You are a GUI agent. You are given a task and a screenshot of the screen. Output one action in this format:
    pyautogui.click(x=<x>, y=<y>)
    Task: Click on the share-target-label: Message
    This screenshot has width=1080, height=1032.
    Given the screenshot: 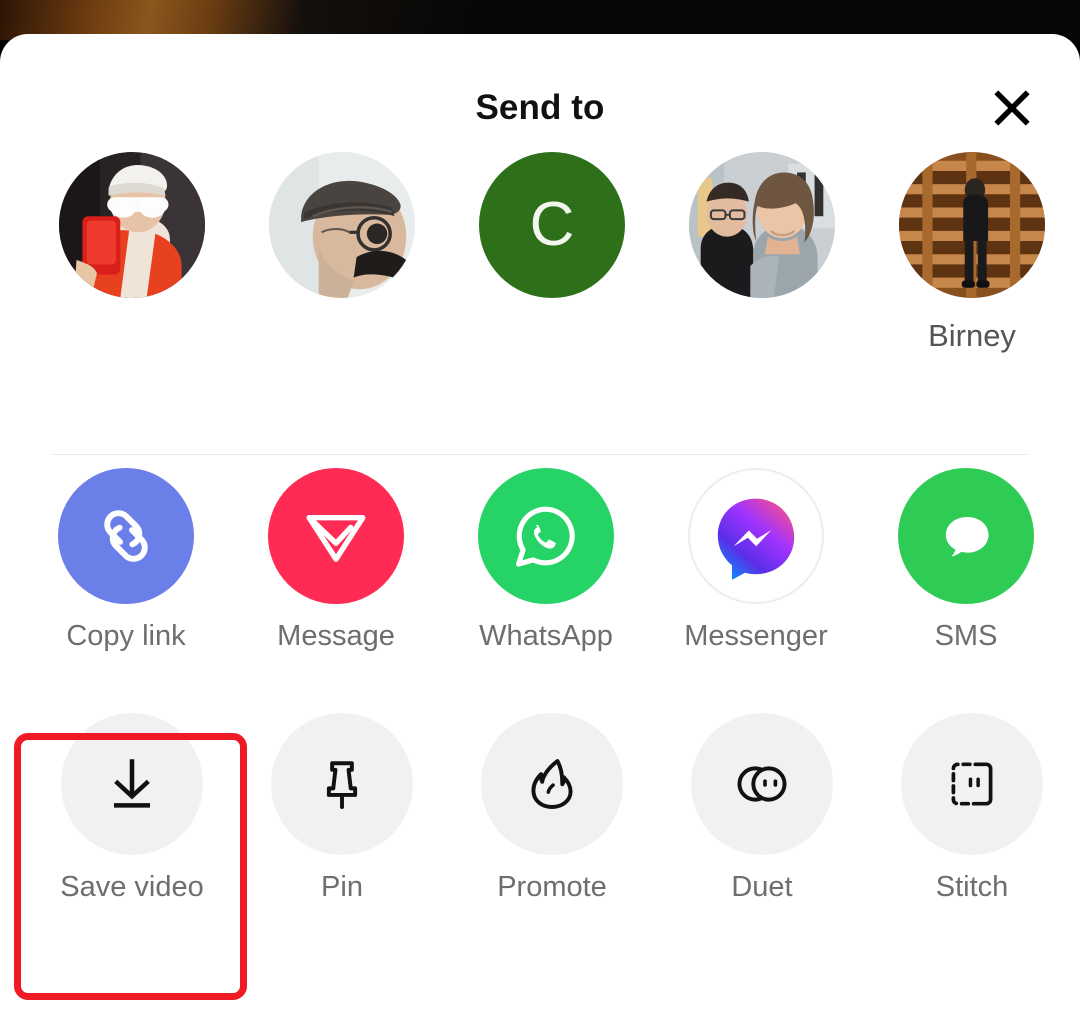 What is the action you would take?
    pyautogui.click(x=336, y=636)
    